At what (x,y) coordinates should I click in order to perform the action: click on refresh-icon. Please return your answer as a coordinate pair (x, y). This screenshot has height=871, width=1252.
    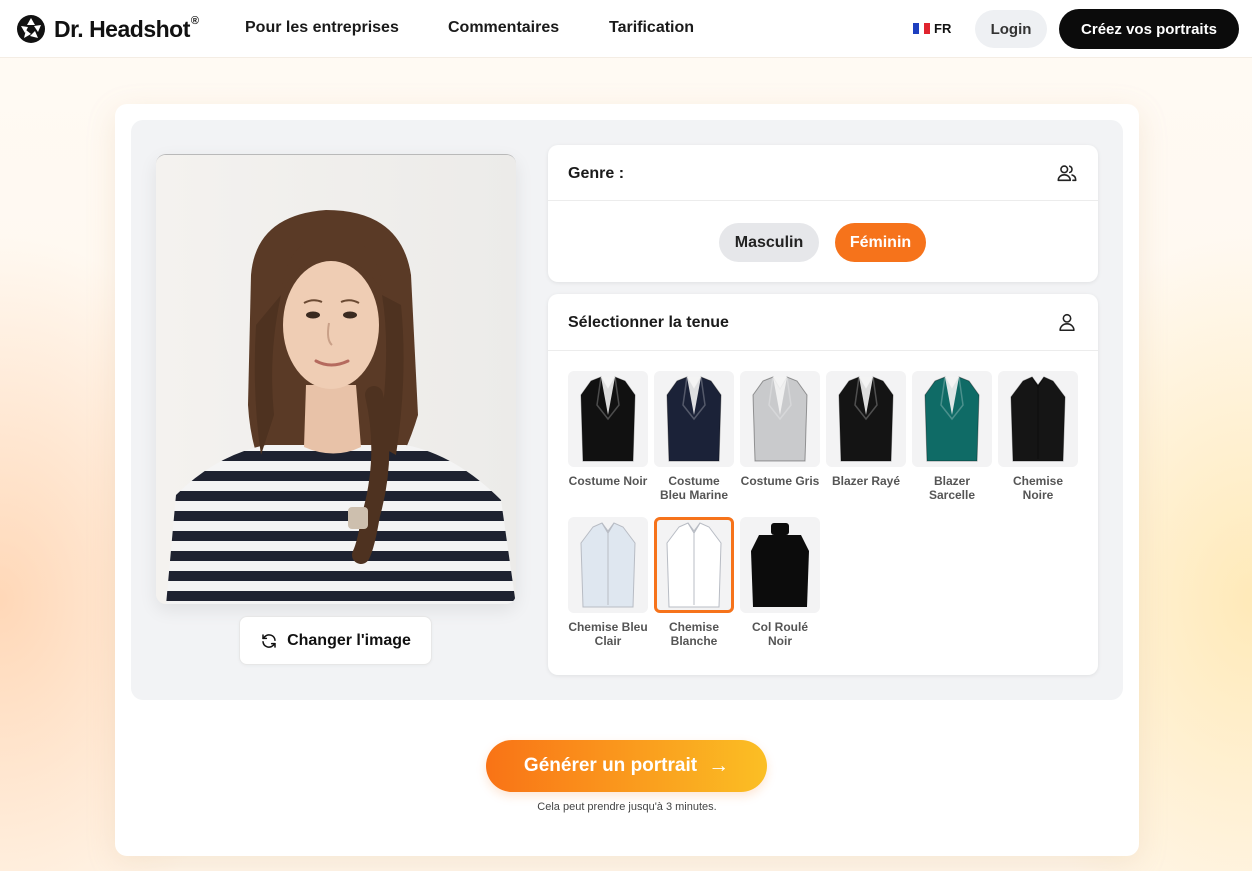
    Looking at the image, I should click on (269, 640).